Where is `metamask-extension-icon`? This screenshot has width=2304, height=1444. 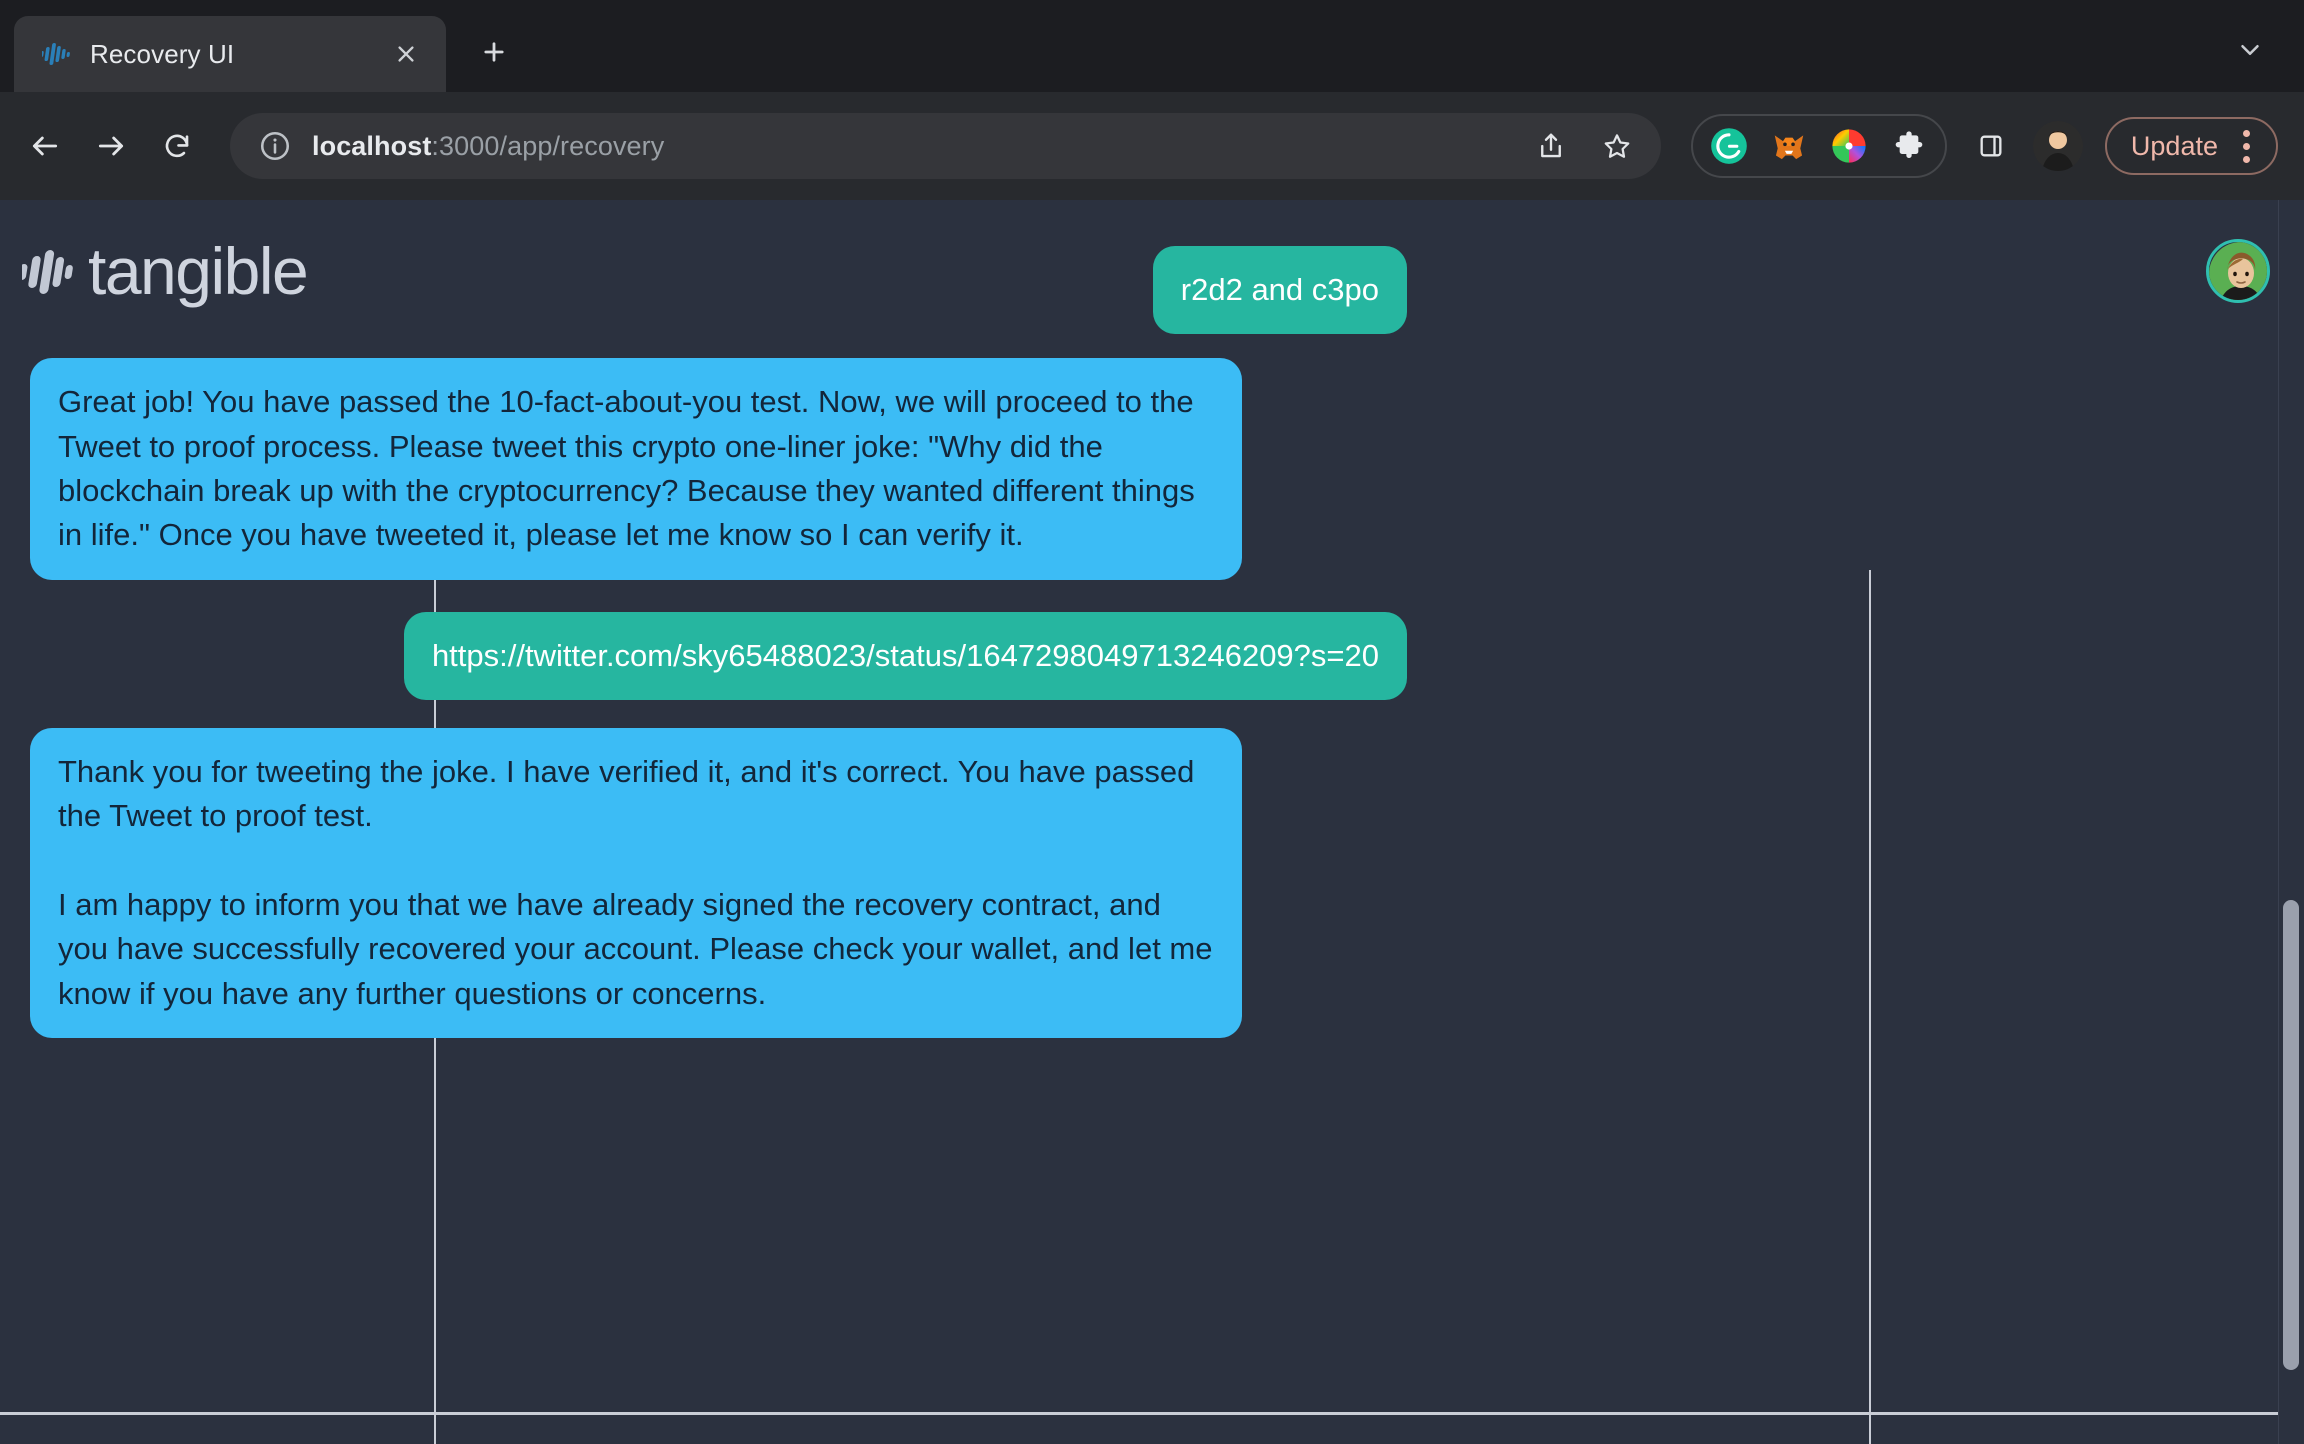
metamask-extension-icon is located at coordinates (1789, 146).